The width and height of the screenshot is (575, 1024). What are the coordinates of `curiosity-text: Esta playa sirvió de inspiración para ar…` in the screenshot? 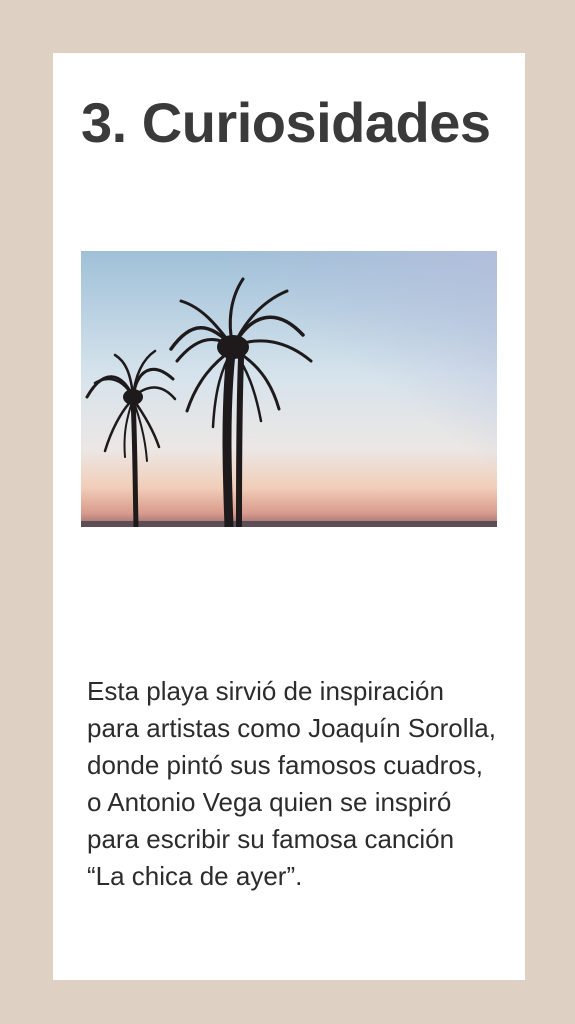 It's located at (291, 783).